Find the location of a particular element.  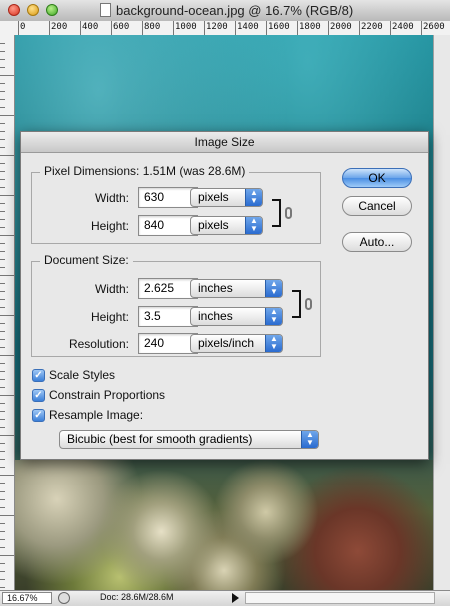

scale-styles-checkbox: ✓ is located at coordinates (38, 375).